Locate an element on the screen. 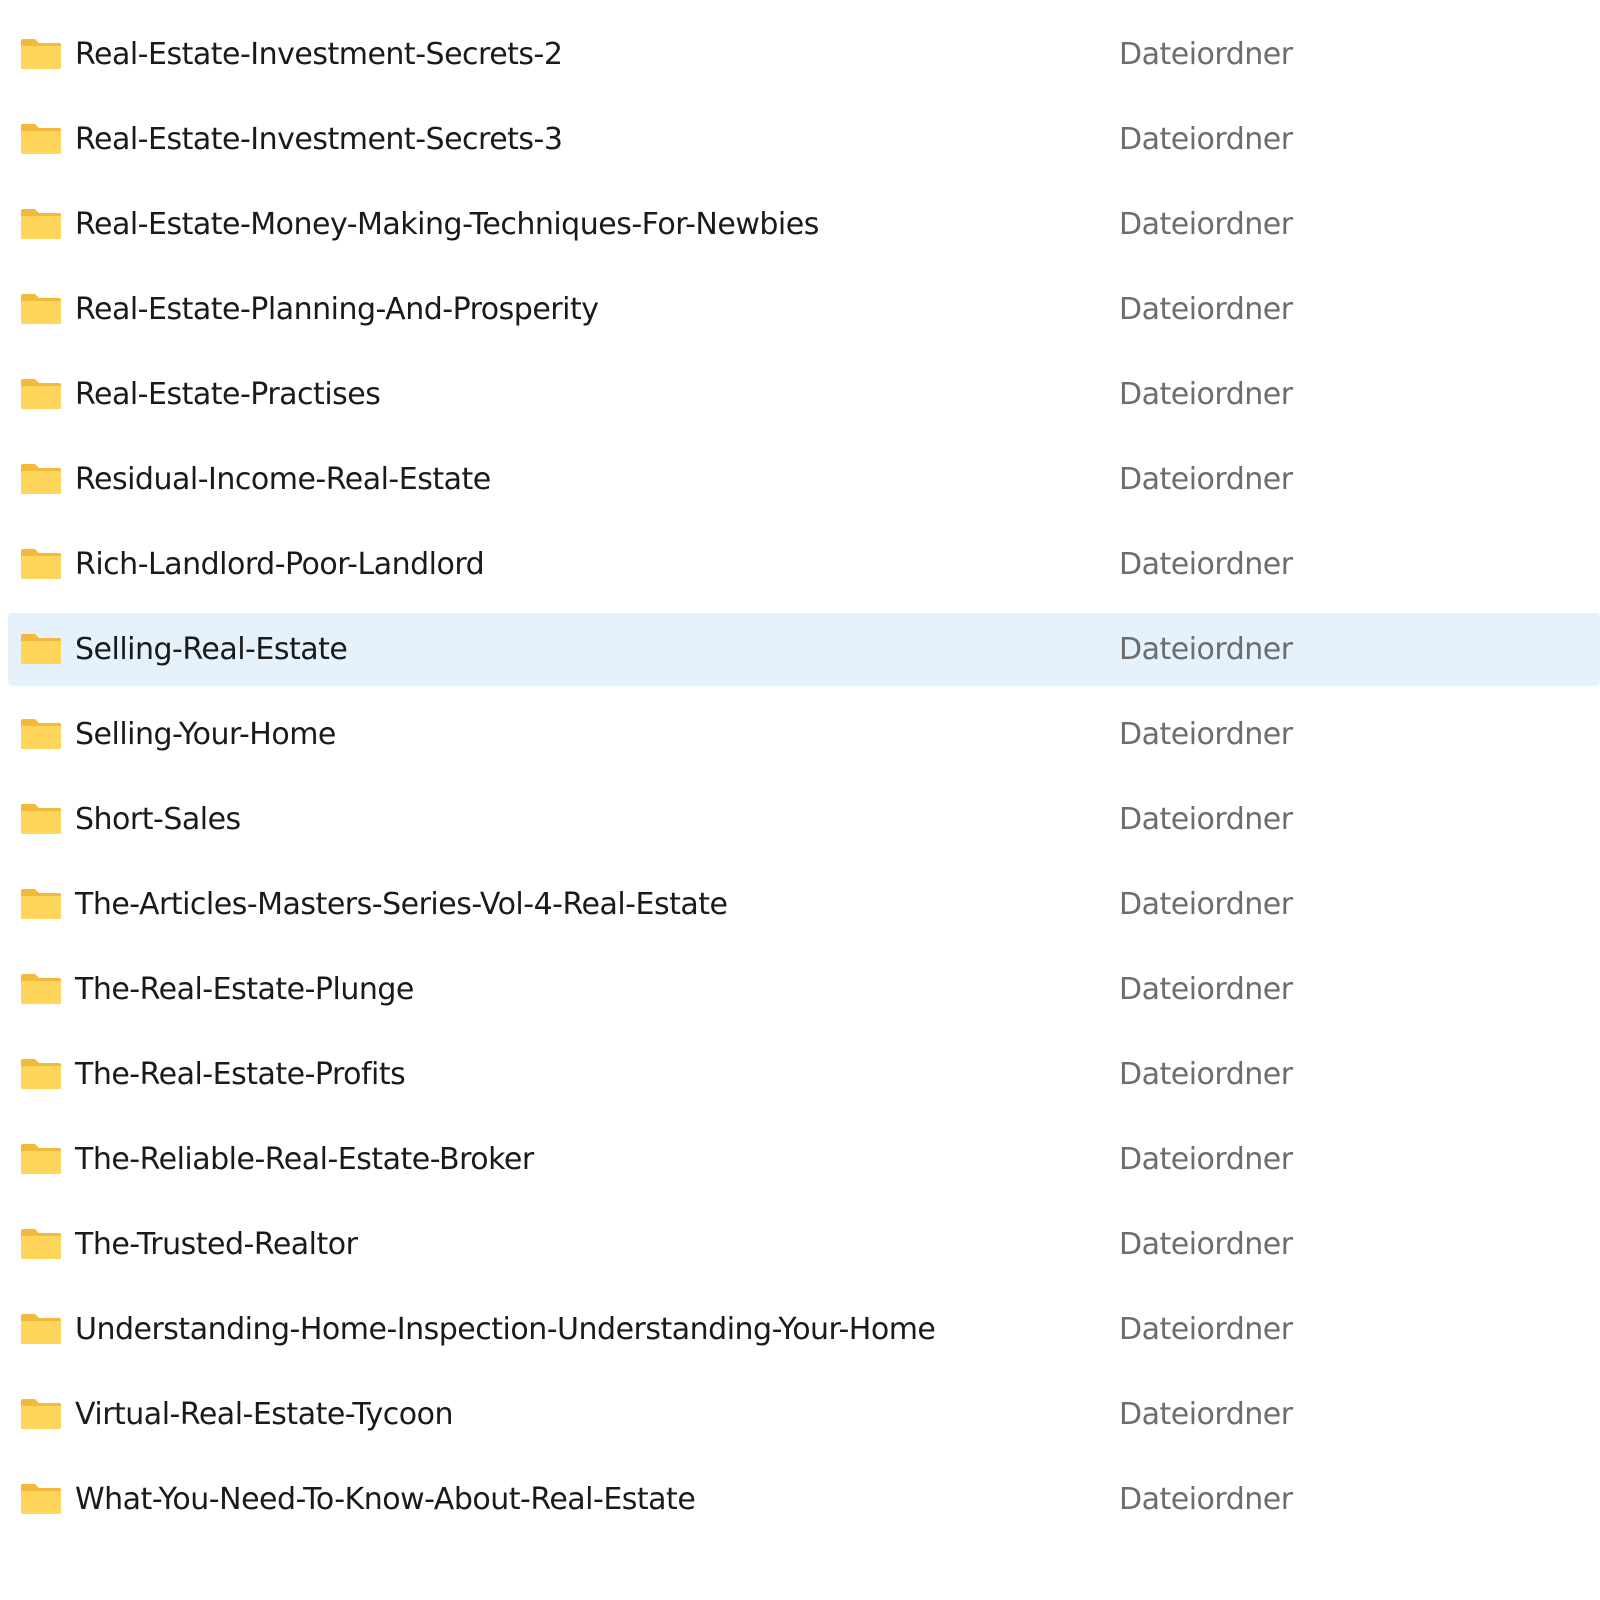  folder-name: Virtual-Real-Estate-Tycoon is located at coordinates (264, 1414).